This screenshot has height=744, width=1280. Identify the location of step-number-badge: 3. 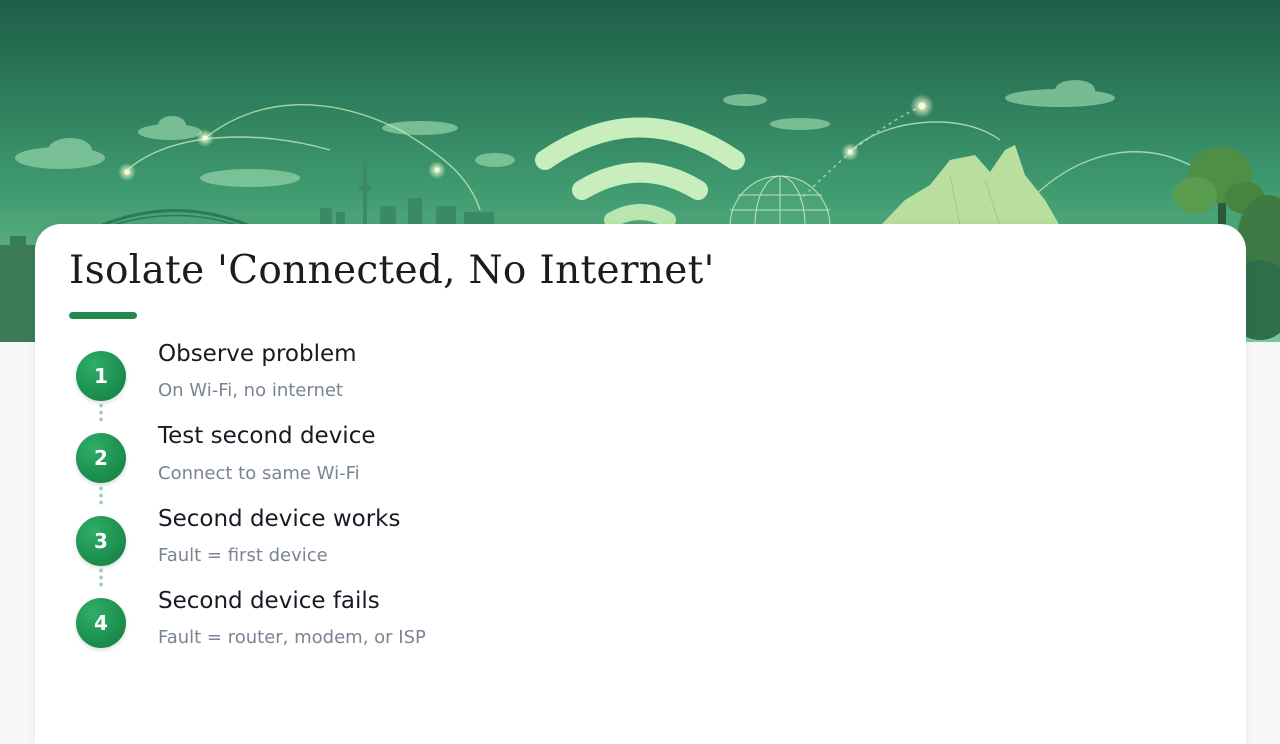
(101, 541).